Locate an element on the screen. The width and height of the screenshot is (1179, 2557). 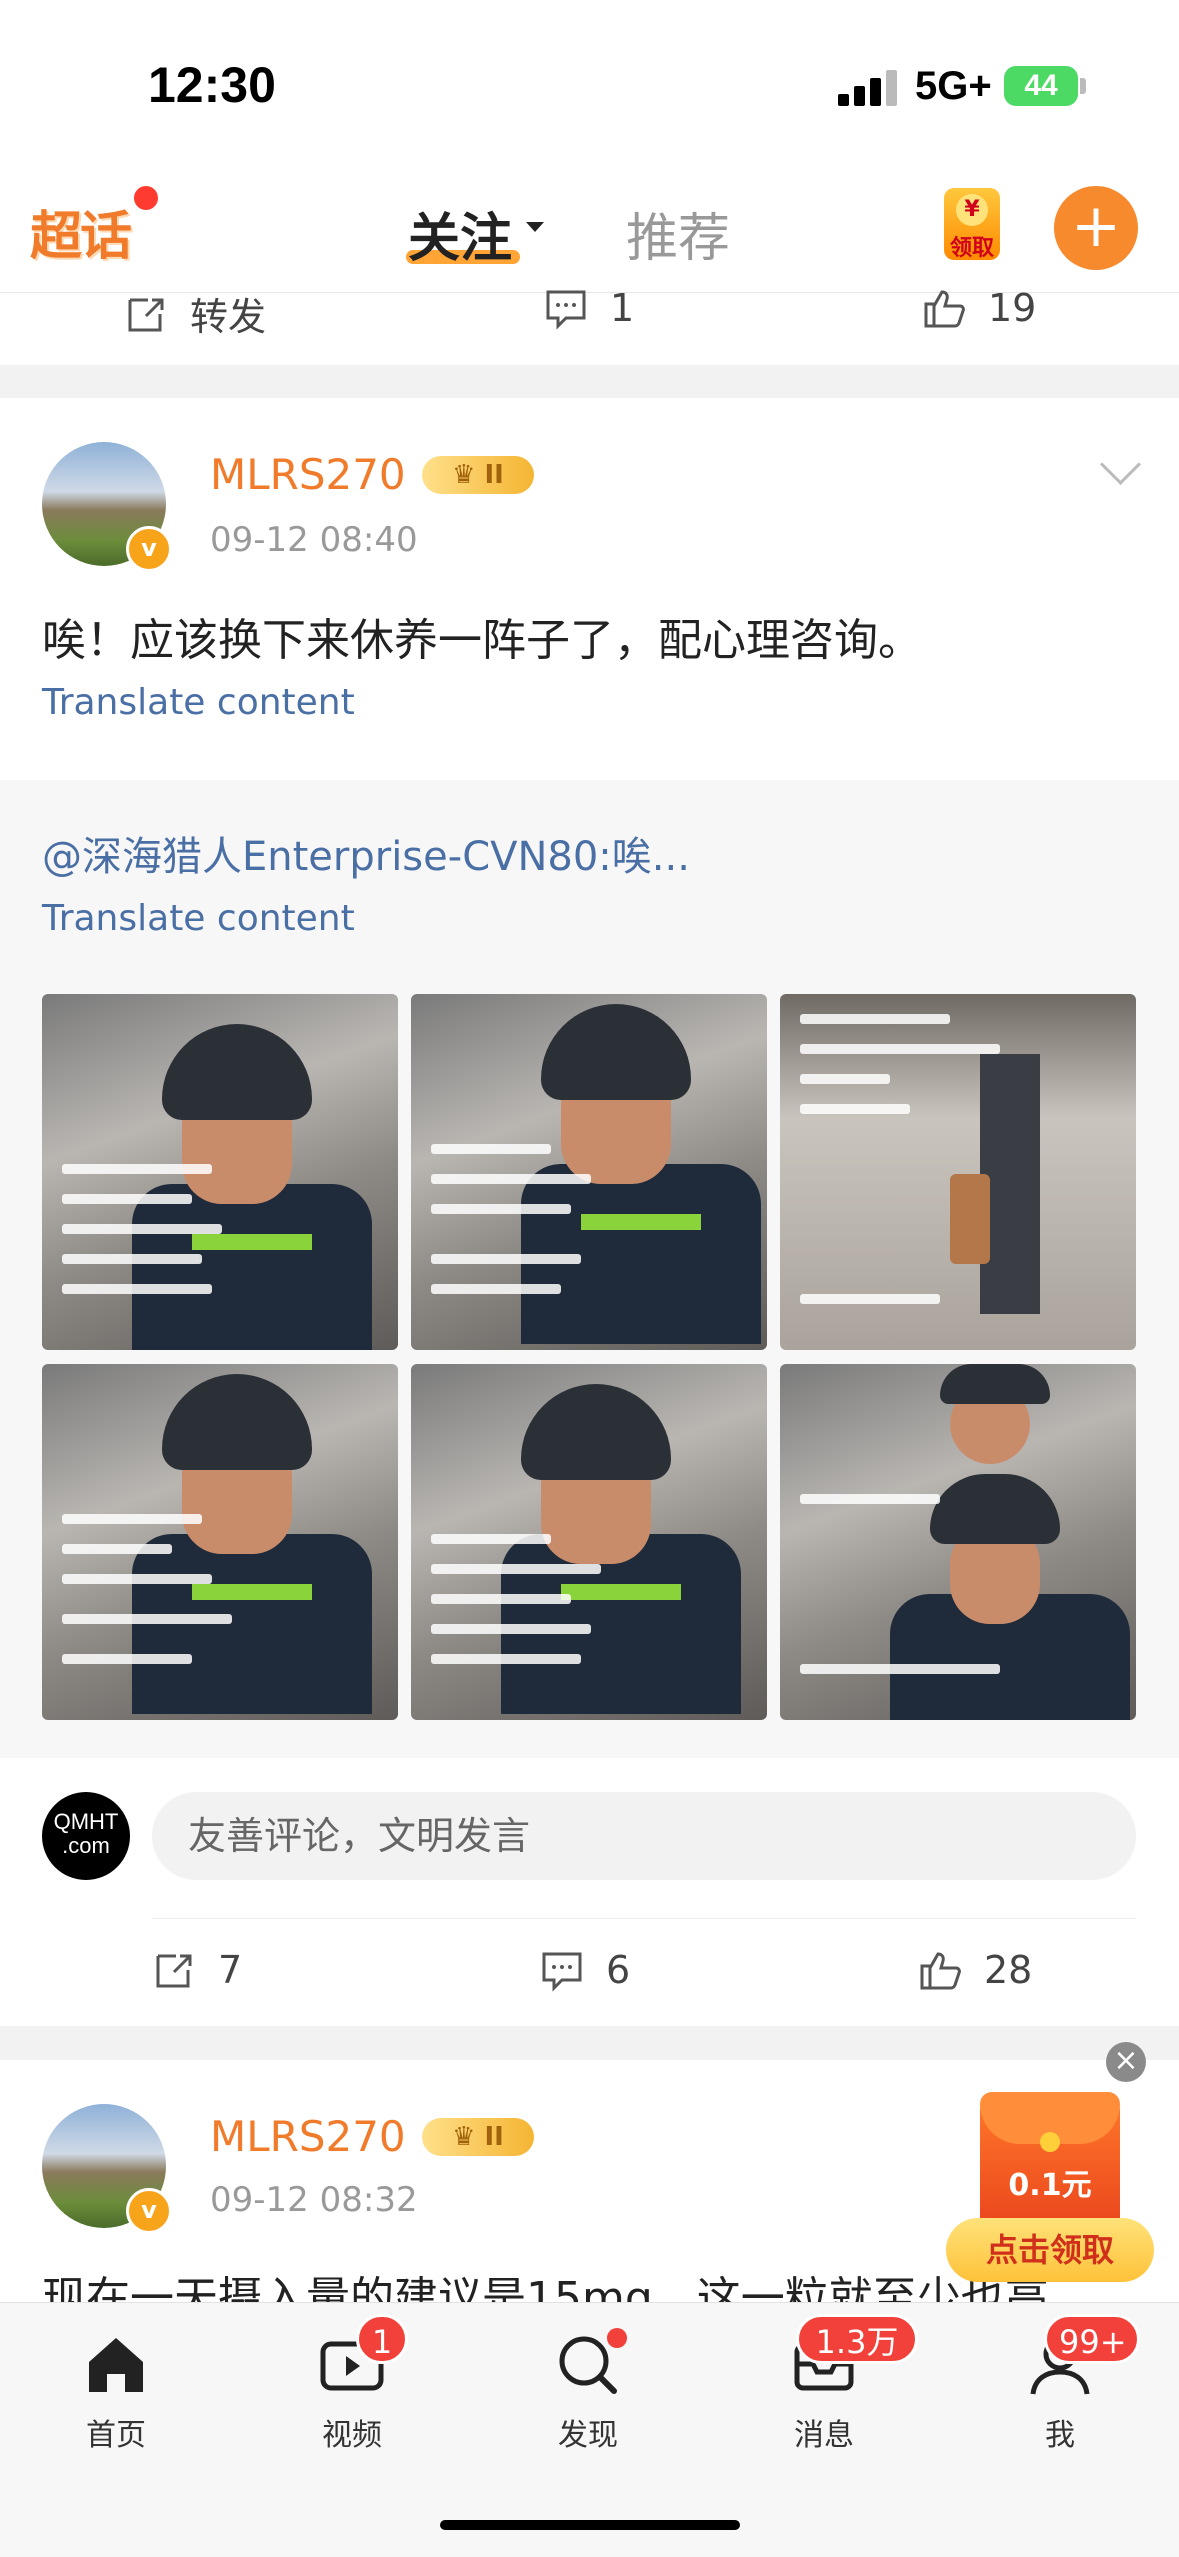
repost-count: 7 is located at coordinates (230, 1970).